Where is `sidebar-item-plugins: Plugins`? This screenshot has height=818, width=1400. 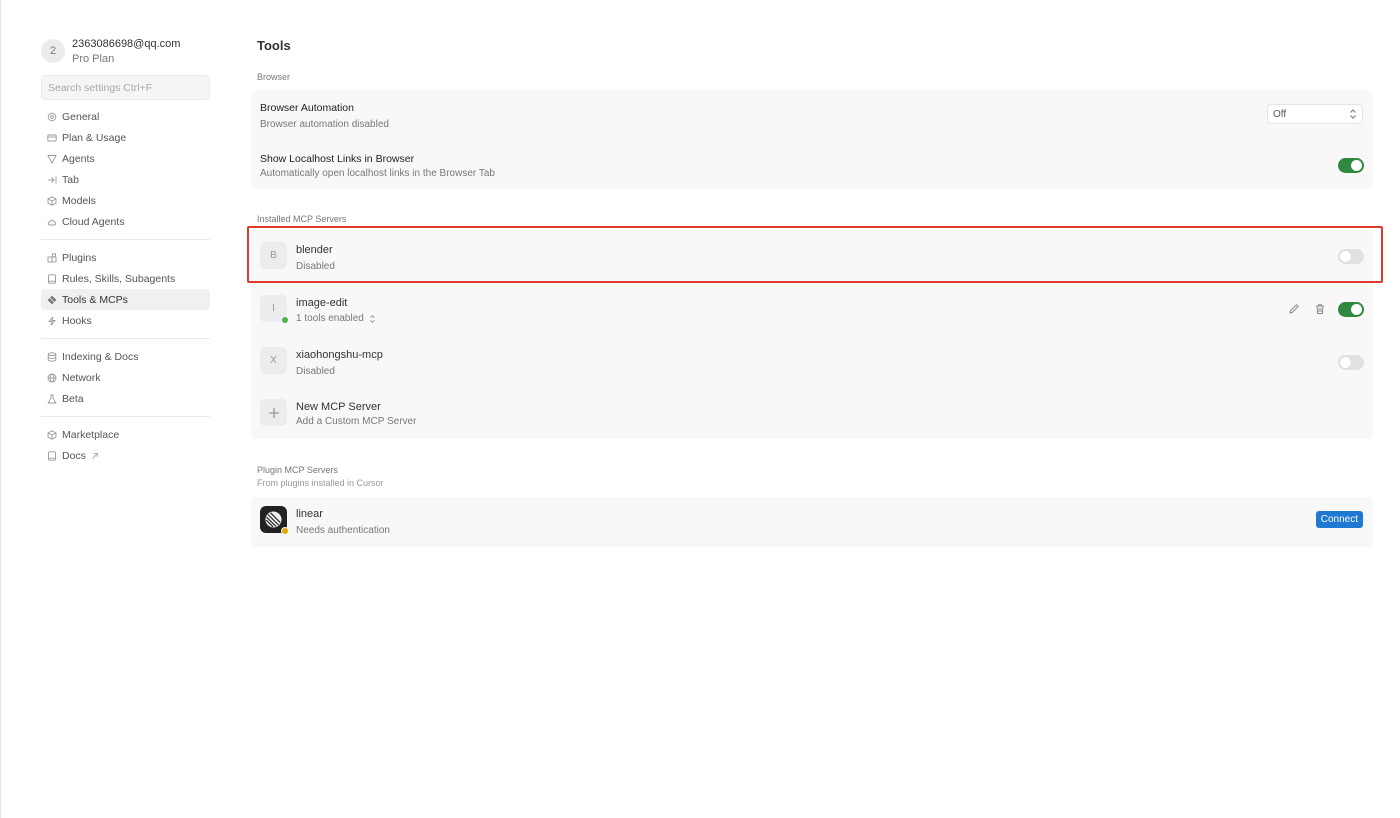
sidebar-item-plugins: Plugins is located at coordinates (125, 257).